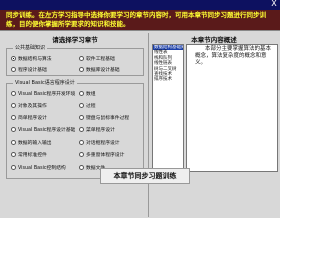 The width and height of the screenshot is (320, 270). What do you see at coordinates (214, 40) in the screenshot?
I see `right-panel-title: 本章节内容概述` at bounding box center [214, 40].